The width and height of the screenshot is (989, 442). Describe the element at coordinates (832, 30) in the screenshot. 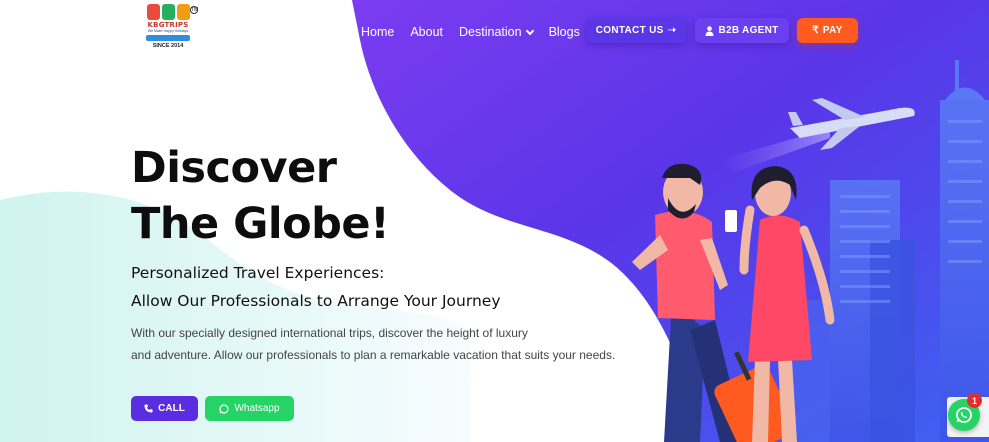

I see `pay-label: PAY` at that location.